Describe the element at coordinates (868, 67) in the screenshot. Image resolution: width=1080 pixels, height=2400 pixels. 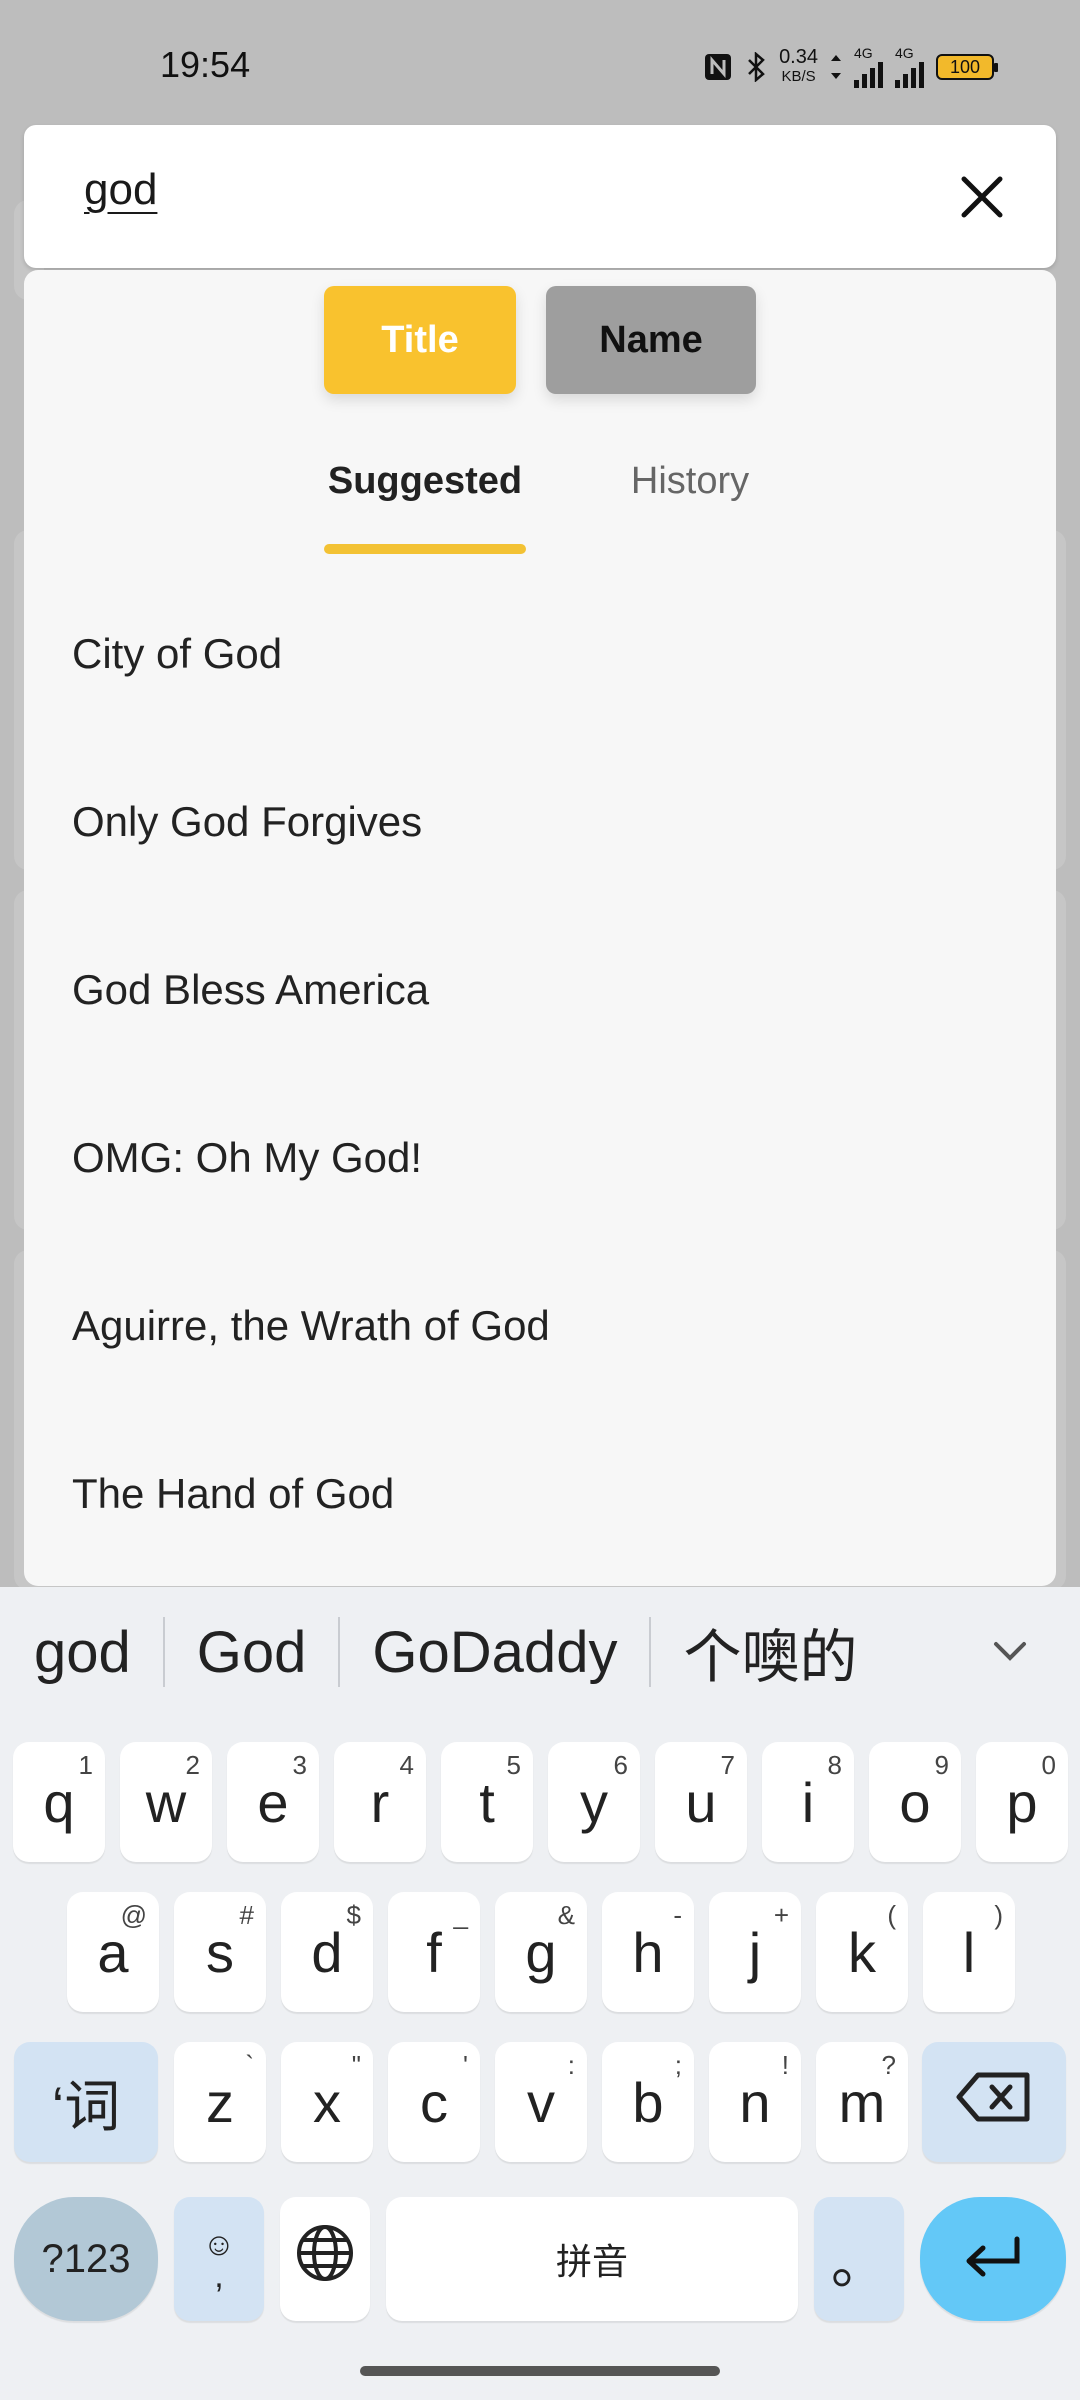
I see `signal-icon: 4G` at that location.